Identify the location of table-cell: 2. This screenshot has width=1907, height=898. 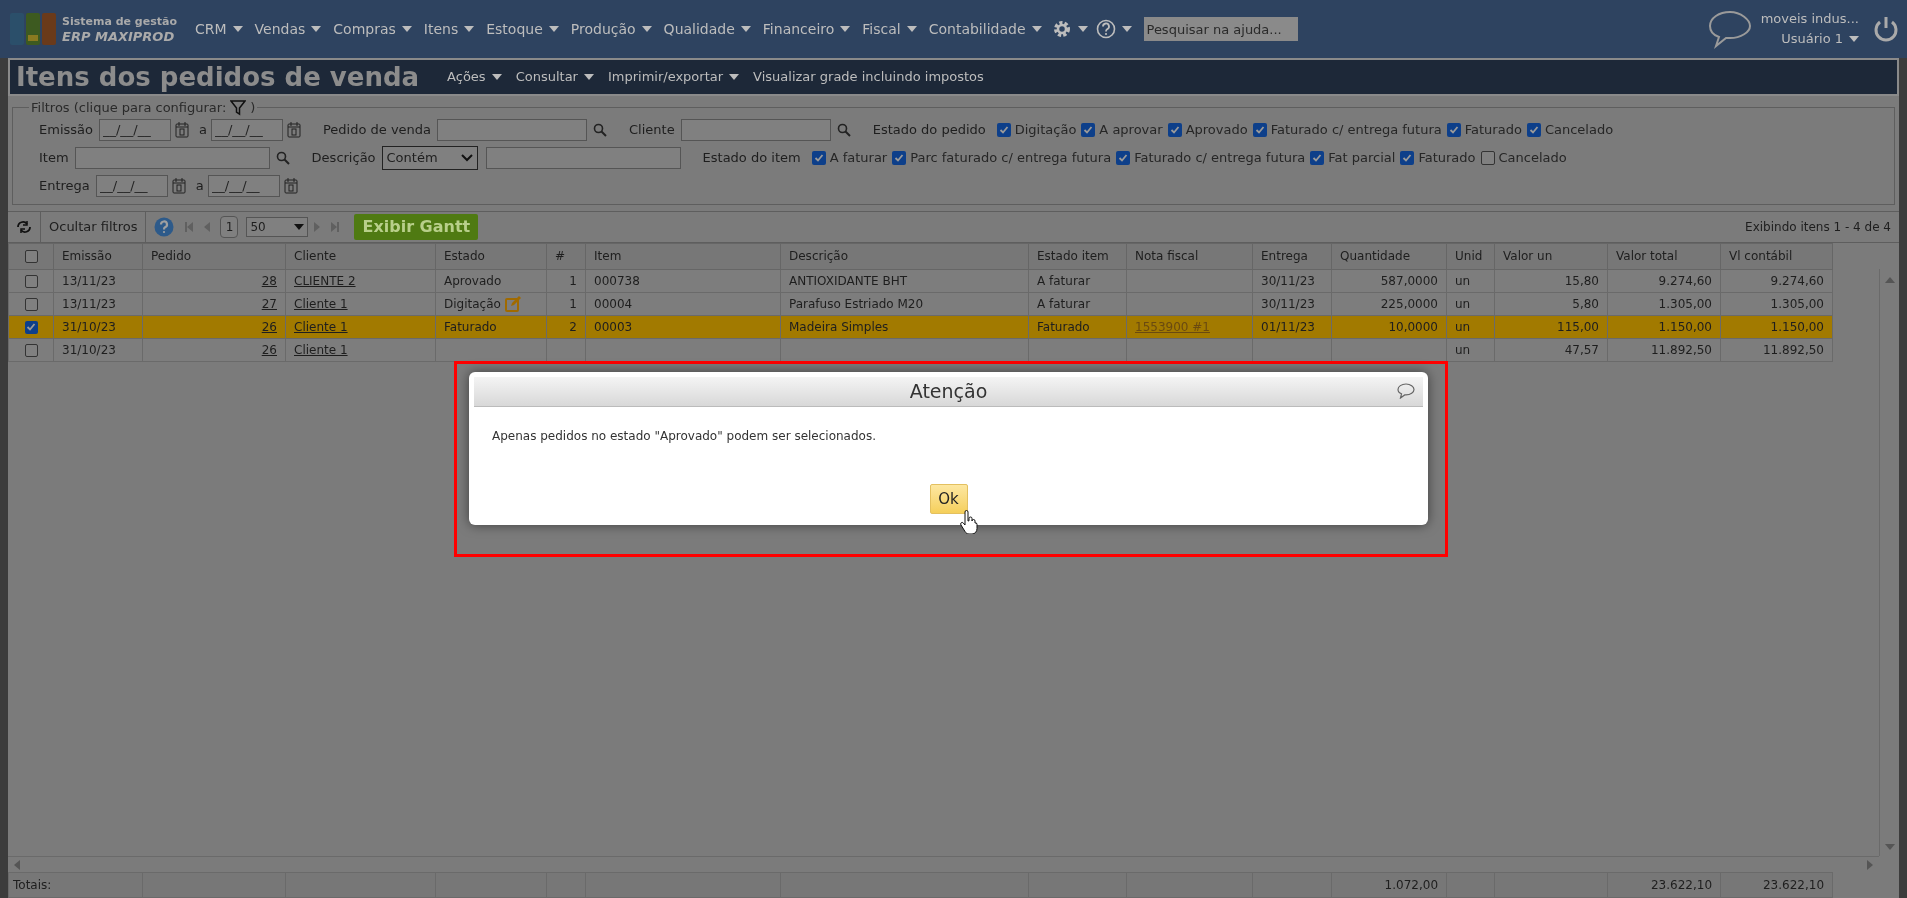
(573, 326).